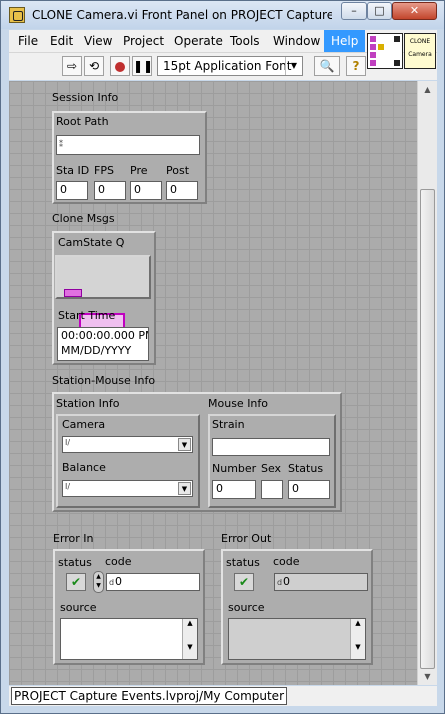 The image size is (445, 714). What do you see at coordinates (354, 11) in the screenshot?
I see `minimize-button: –` at bounding box center [354, 11].